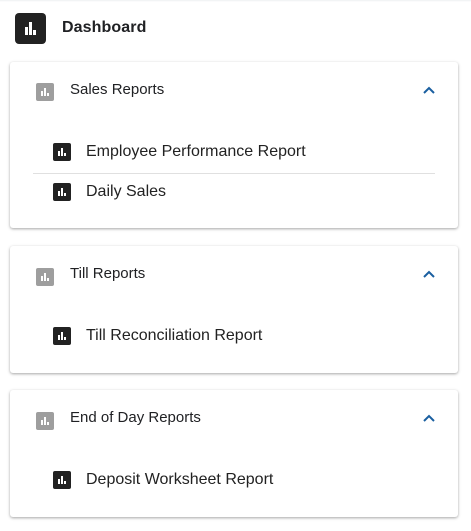 The image size is (471, 531). Describe the element at coordinates (104, 27) in the screenshot. I see `page-title: Dashboard` at that location.